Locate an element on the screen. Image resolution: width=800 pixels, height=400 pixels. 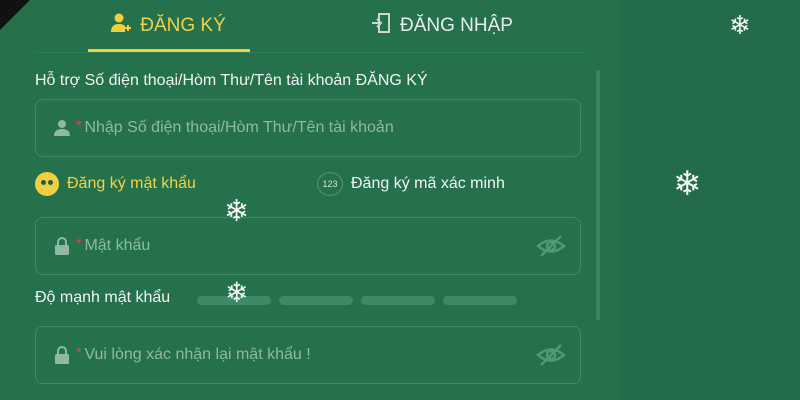
password-field: * is located at coordinates (308, 246).